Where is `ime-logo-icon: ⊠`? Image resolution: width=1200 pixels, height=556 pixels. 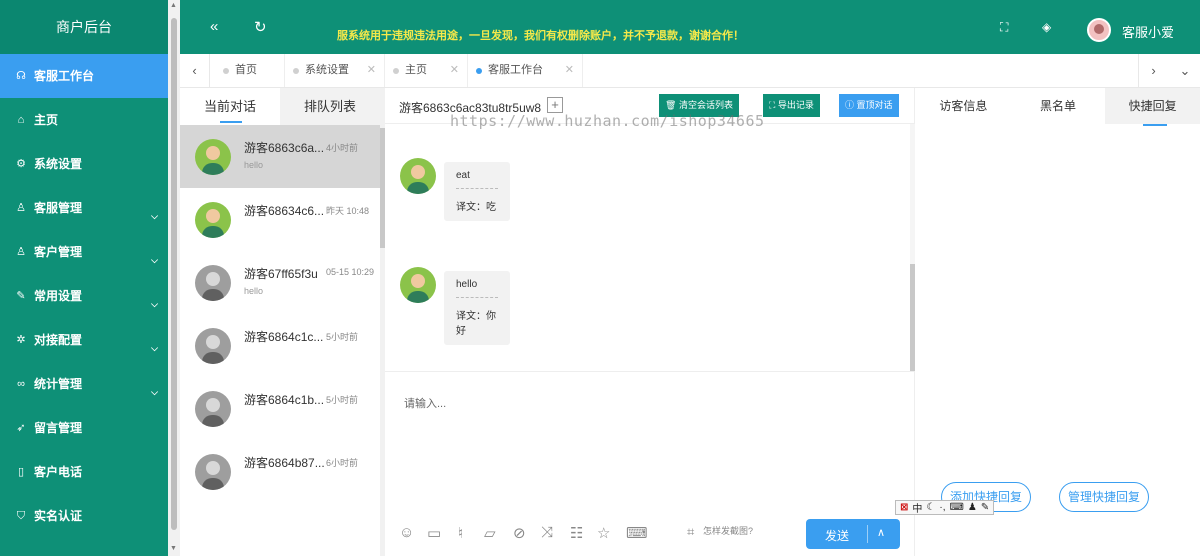
ime-logo-icon: ⊠ is located at coordinates (904, 507).